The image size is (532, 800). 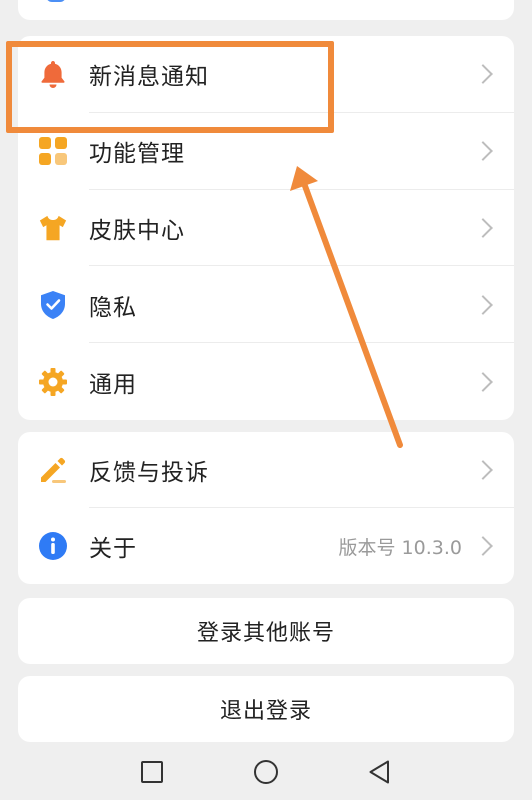 What do you see at coordinates (266, 546) in the screenshot?
I see `support-item-about: 关于 版本号 10.3.0` at bounding box center [266, 546].